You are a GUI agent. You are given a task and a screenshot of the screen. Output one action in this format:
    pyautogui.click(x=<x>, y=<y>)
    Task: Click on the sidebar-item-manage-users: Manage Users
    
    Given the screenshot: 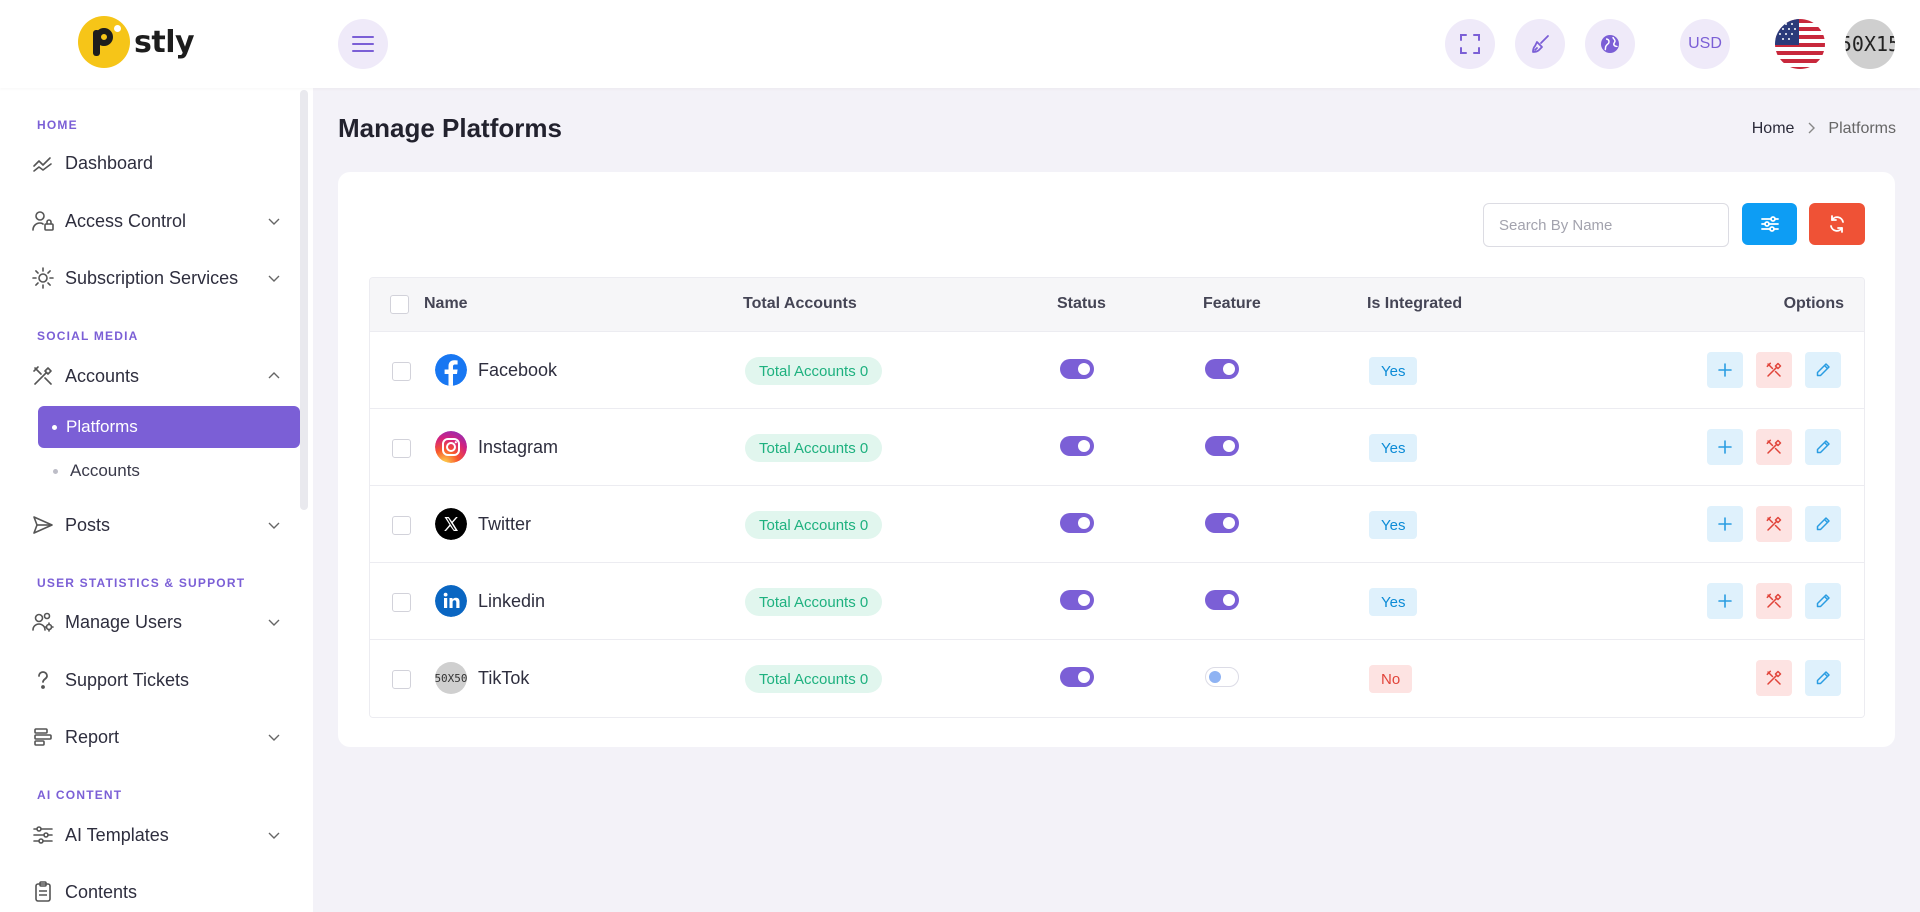 What is the action you would take?
    pyautogui.click(x=159, y=622)
    